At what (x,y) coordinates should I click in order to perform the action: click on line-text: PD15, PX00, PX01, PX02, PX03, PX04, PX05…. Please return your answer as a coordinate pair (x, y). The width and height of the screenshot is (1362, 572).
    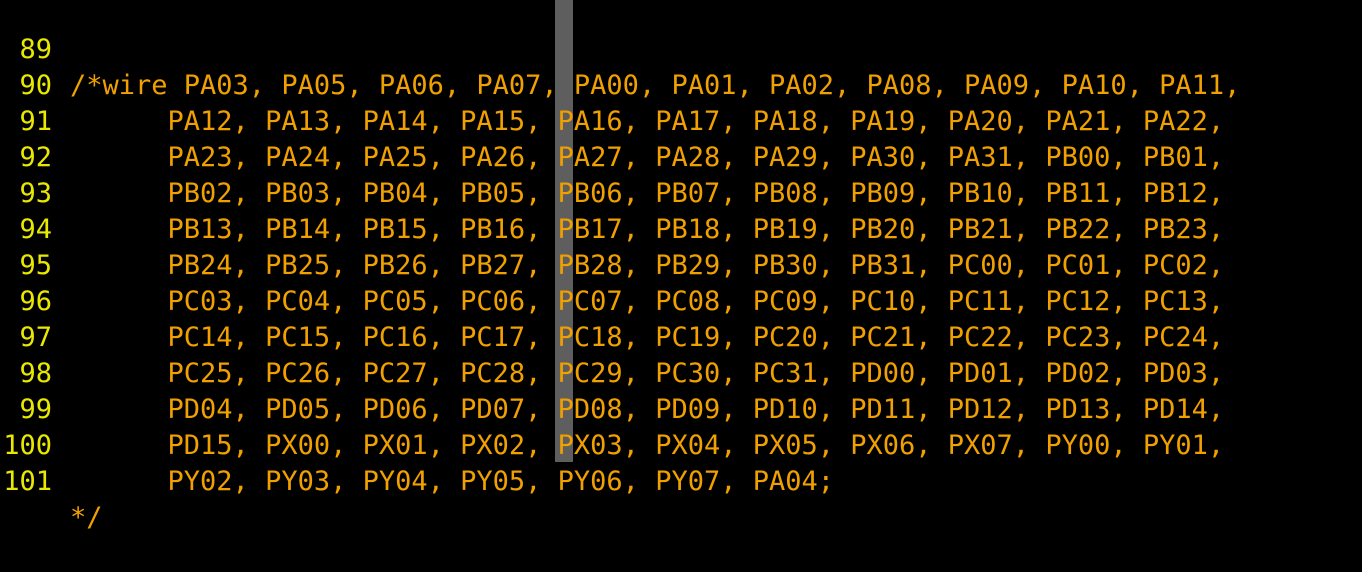
    Looking at the image, I should click on (647, 445).